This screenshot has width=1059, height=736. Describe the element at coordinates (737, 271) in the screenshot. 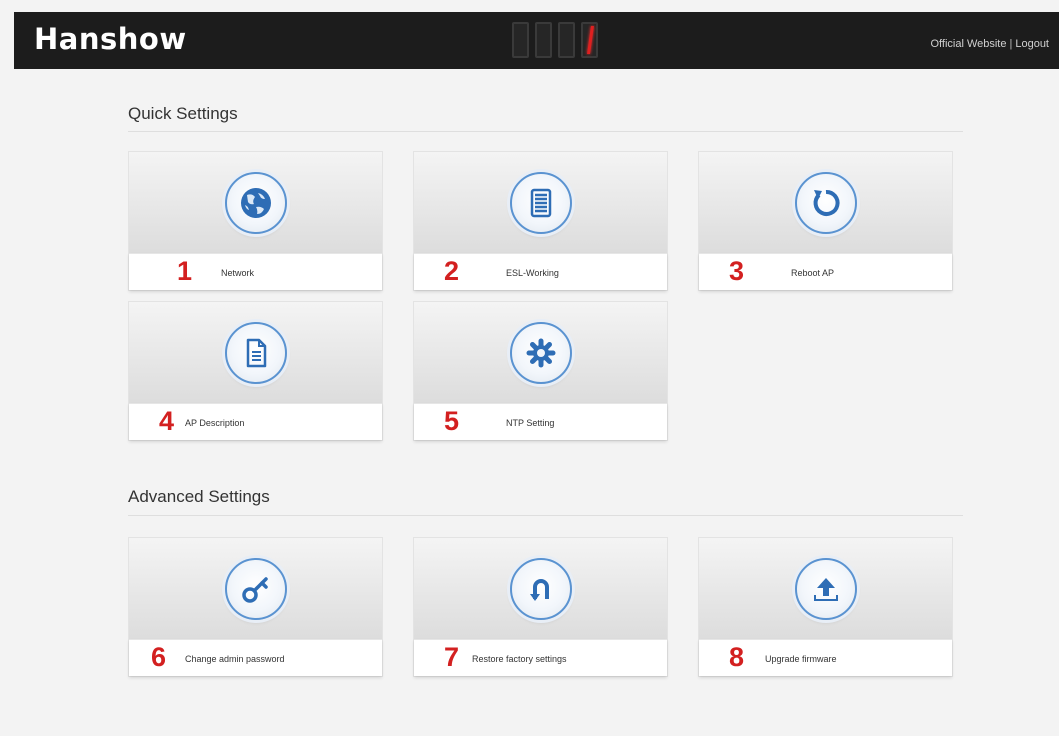

I see `tile-number: 3` at that location.